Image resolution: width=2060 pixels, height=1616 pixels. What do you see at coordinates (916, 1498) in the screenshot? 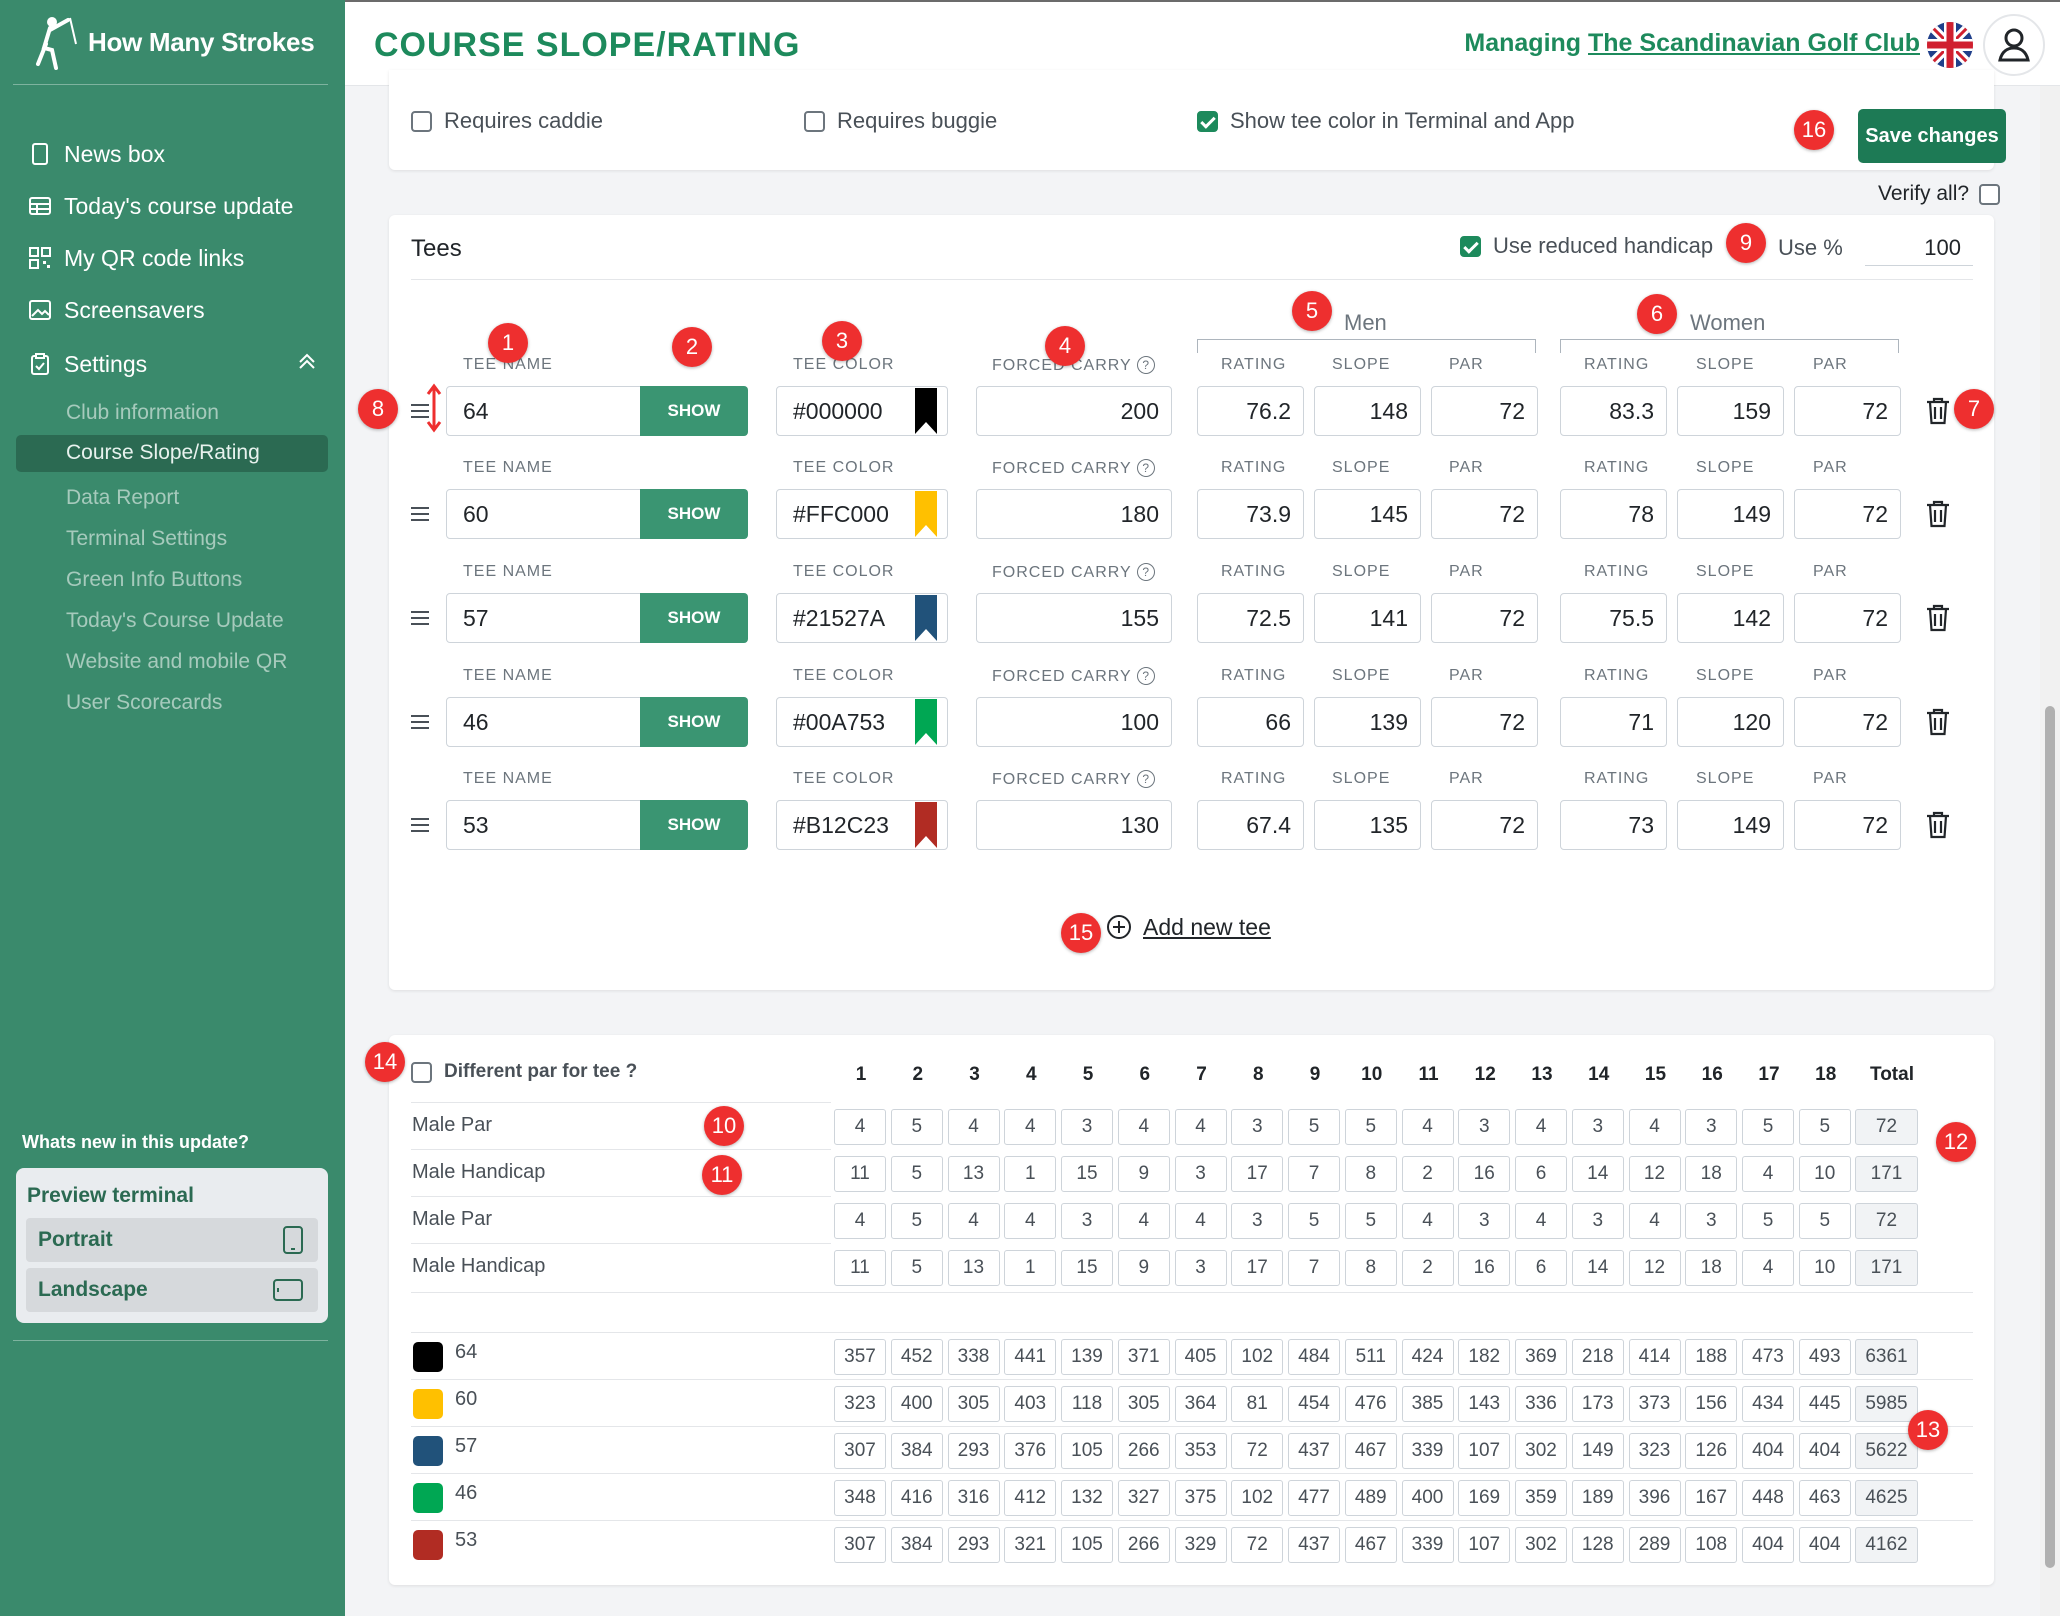
I see `distance-cell: 416` at bounding box center [916, 1498].